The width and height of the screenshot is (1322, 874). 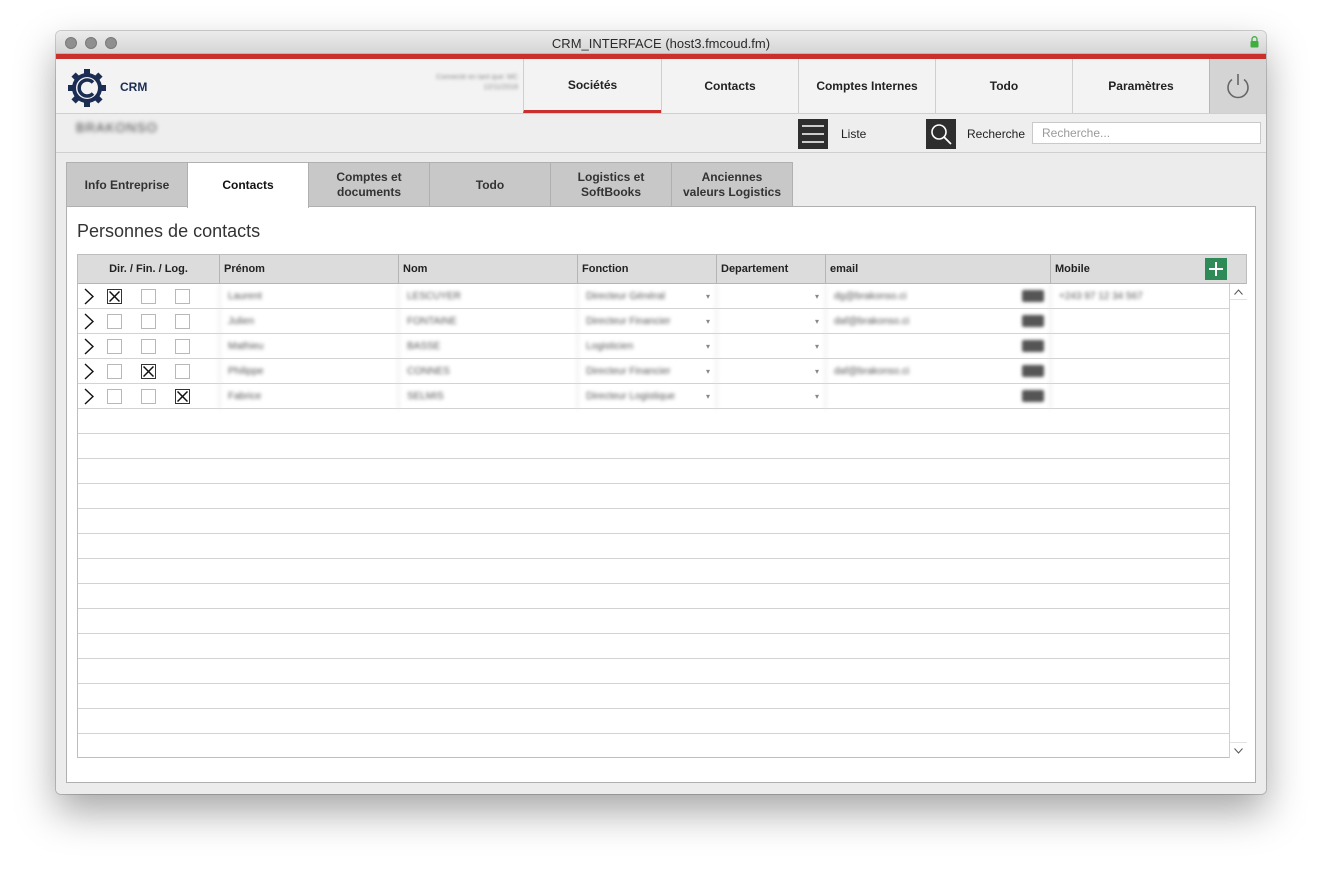 I want to click on cell-fonction: Directeur Logistique, so click(x=646, y=396).